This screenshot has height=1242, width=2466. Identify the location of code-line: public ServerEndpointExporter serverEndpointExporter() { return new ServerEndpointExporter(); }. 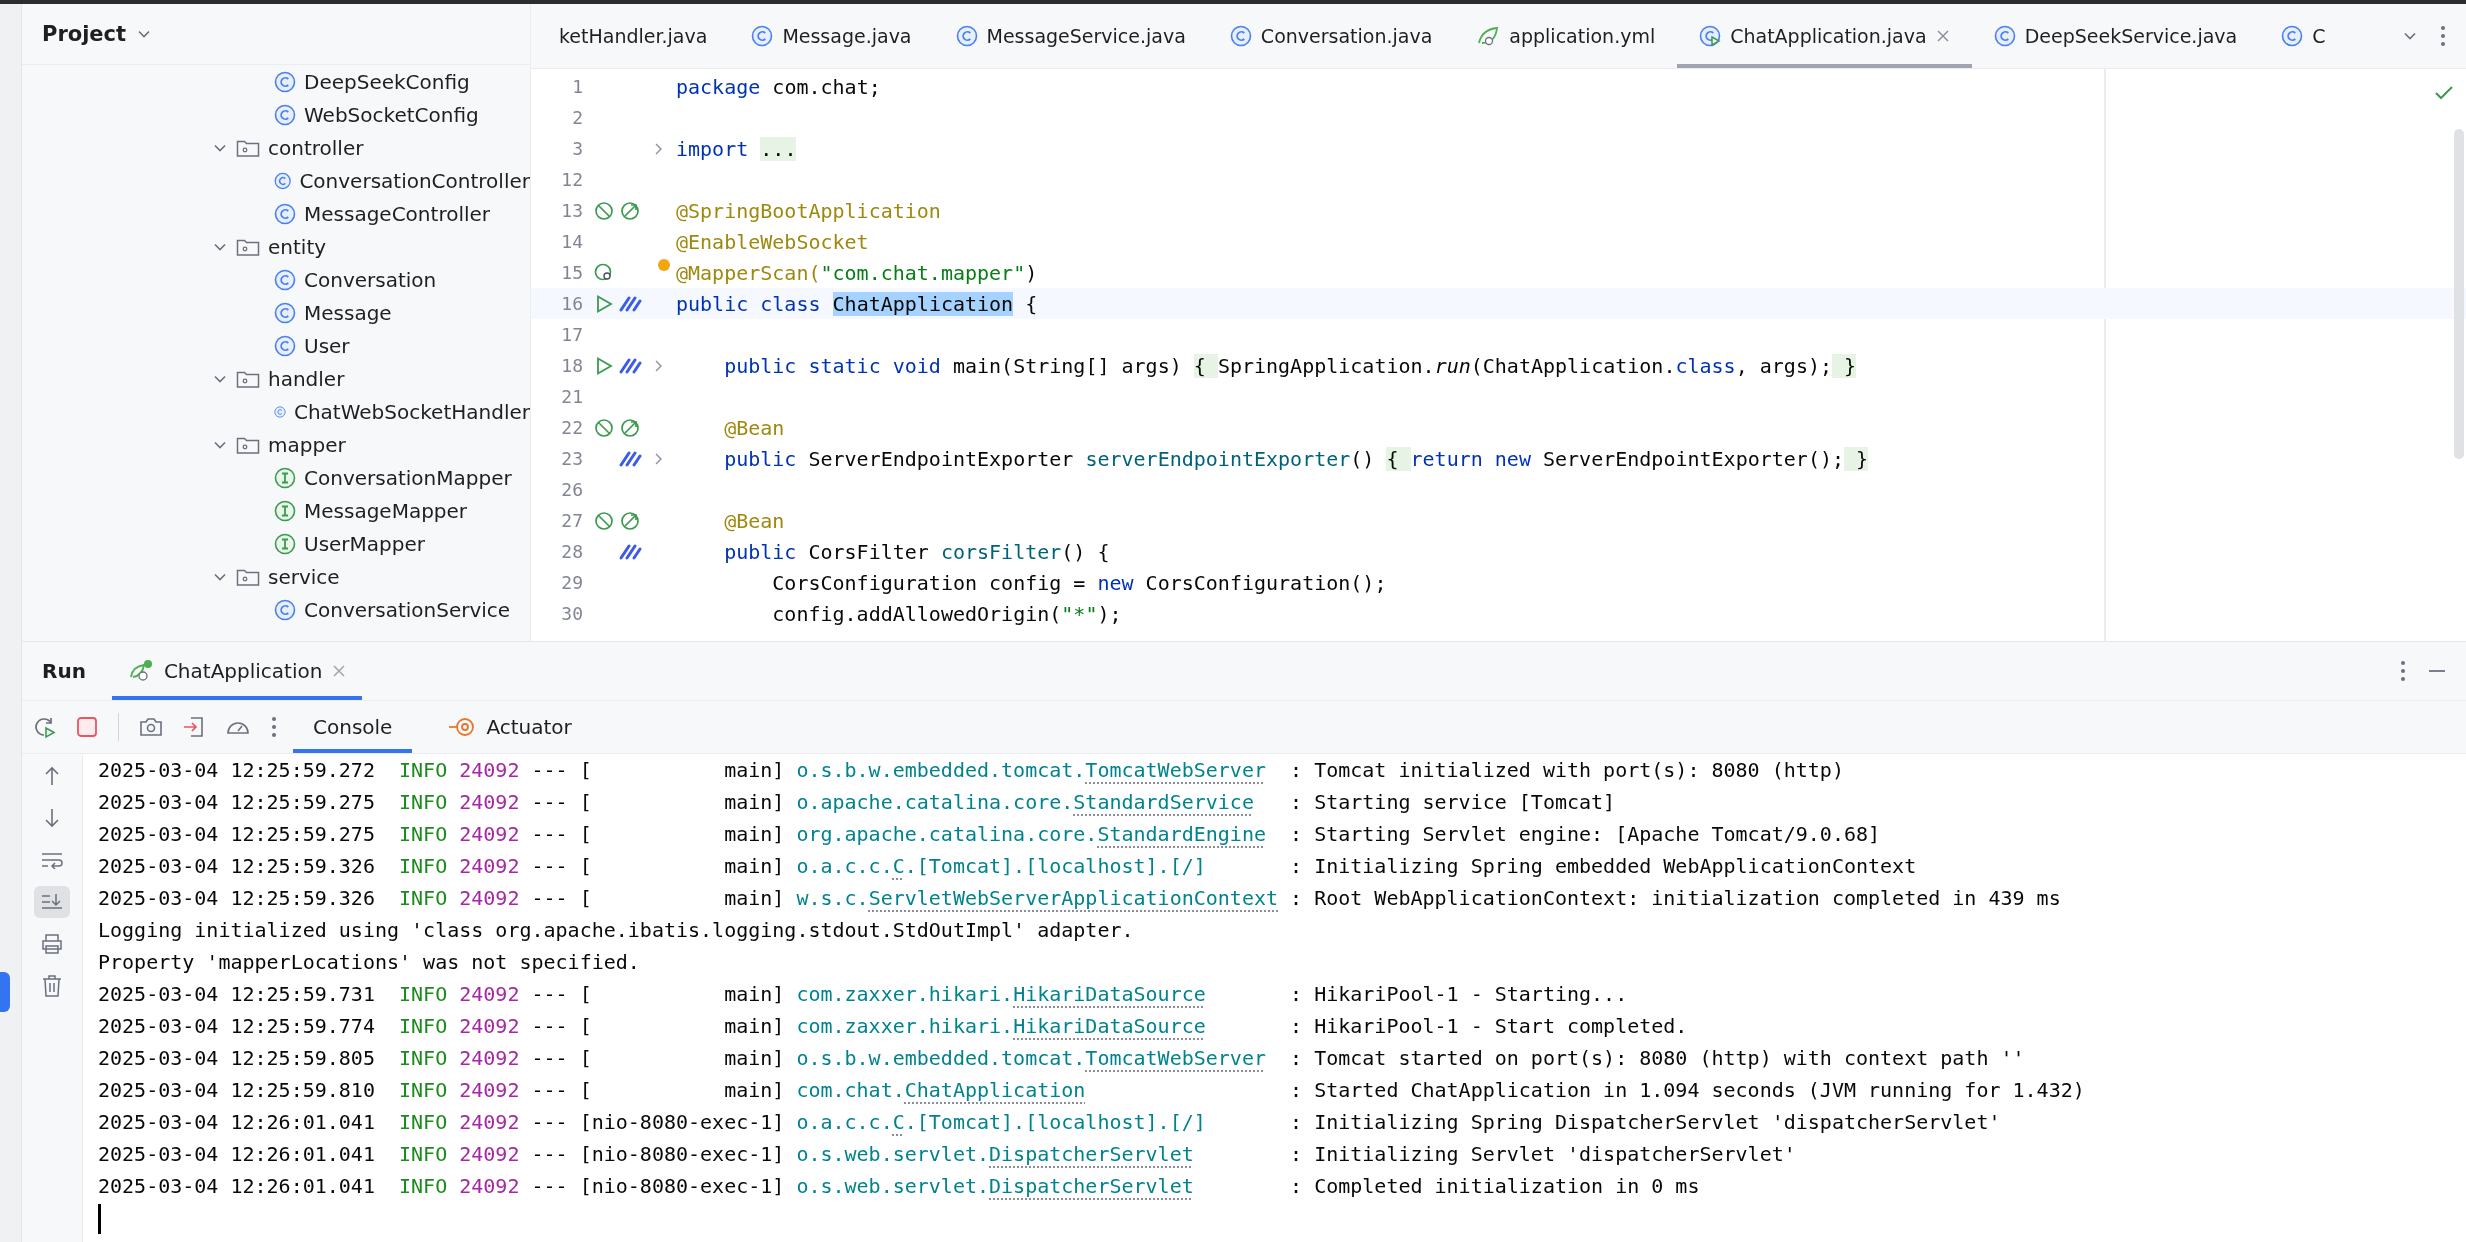
(1296, 458).